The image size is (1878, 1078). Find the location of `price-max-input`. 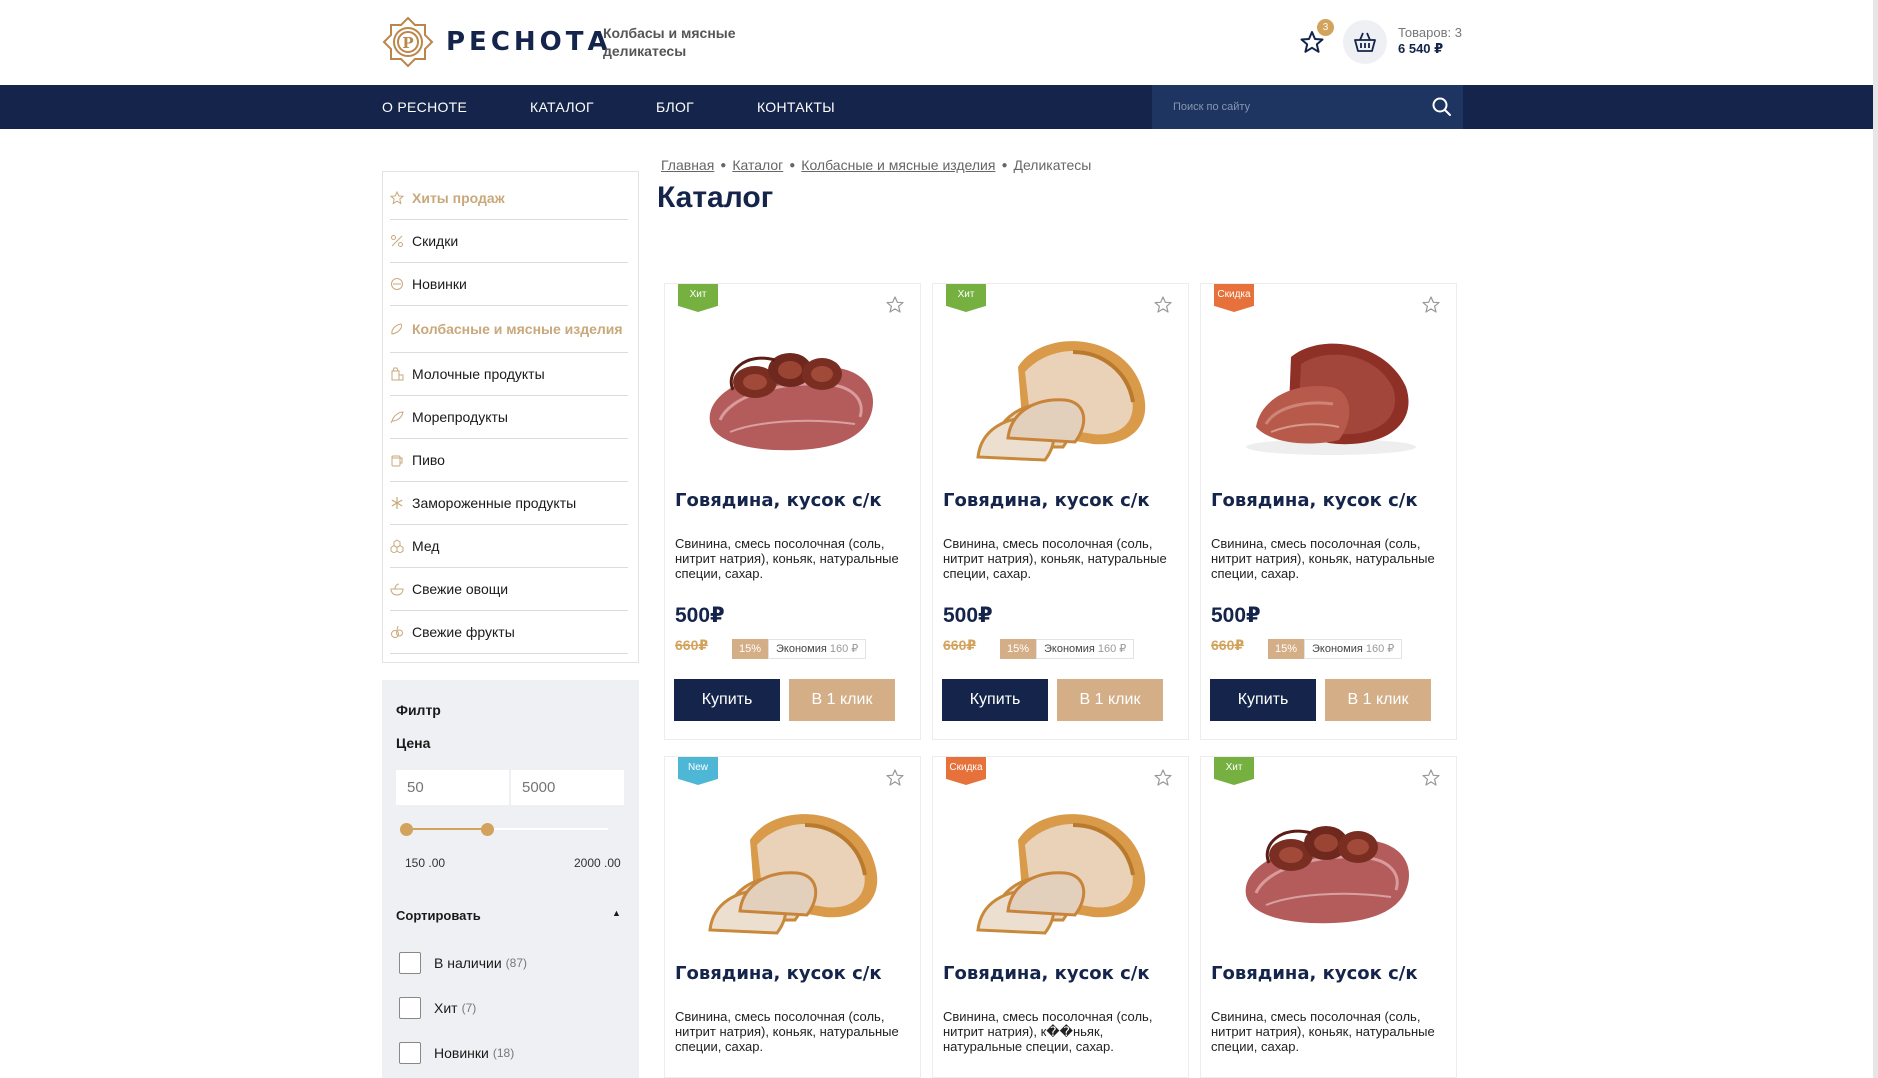

price-max-input is located at coordinates (567, 787).